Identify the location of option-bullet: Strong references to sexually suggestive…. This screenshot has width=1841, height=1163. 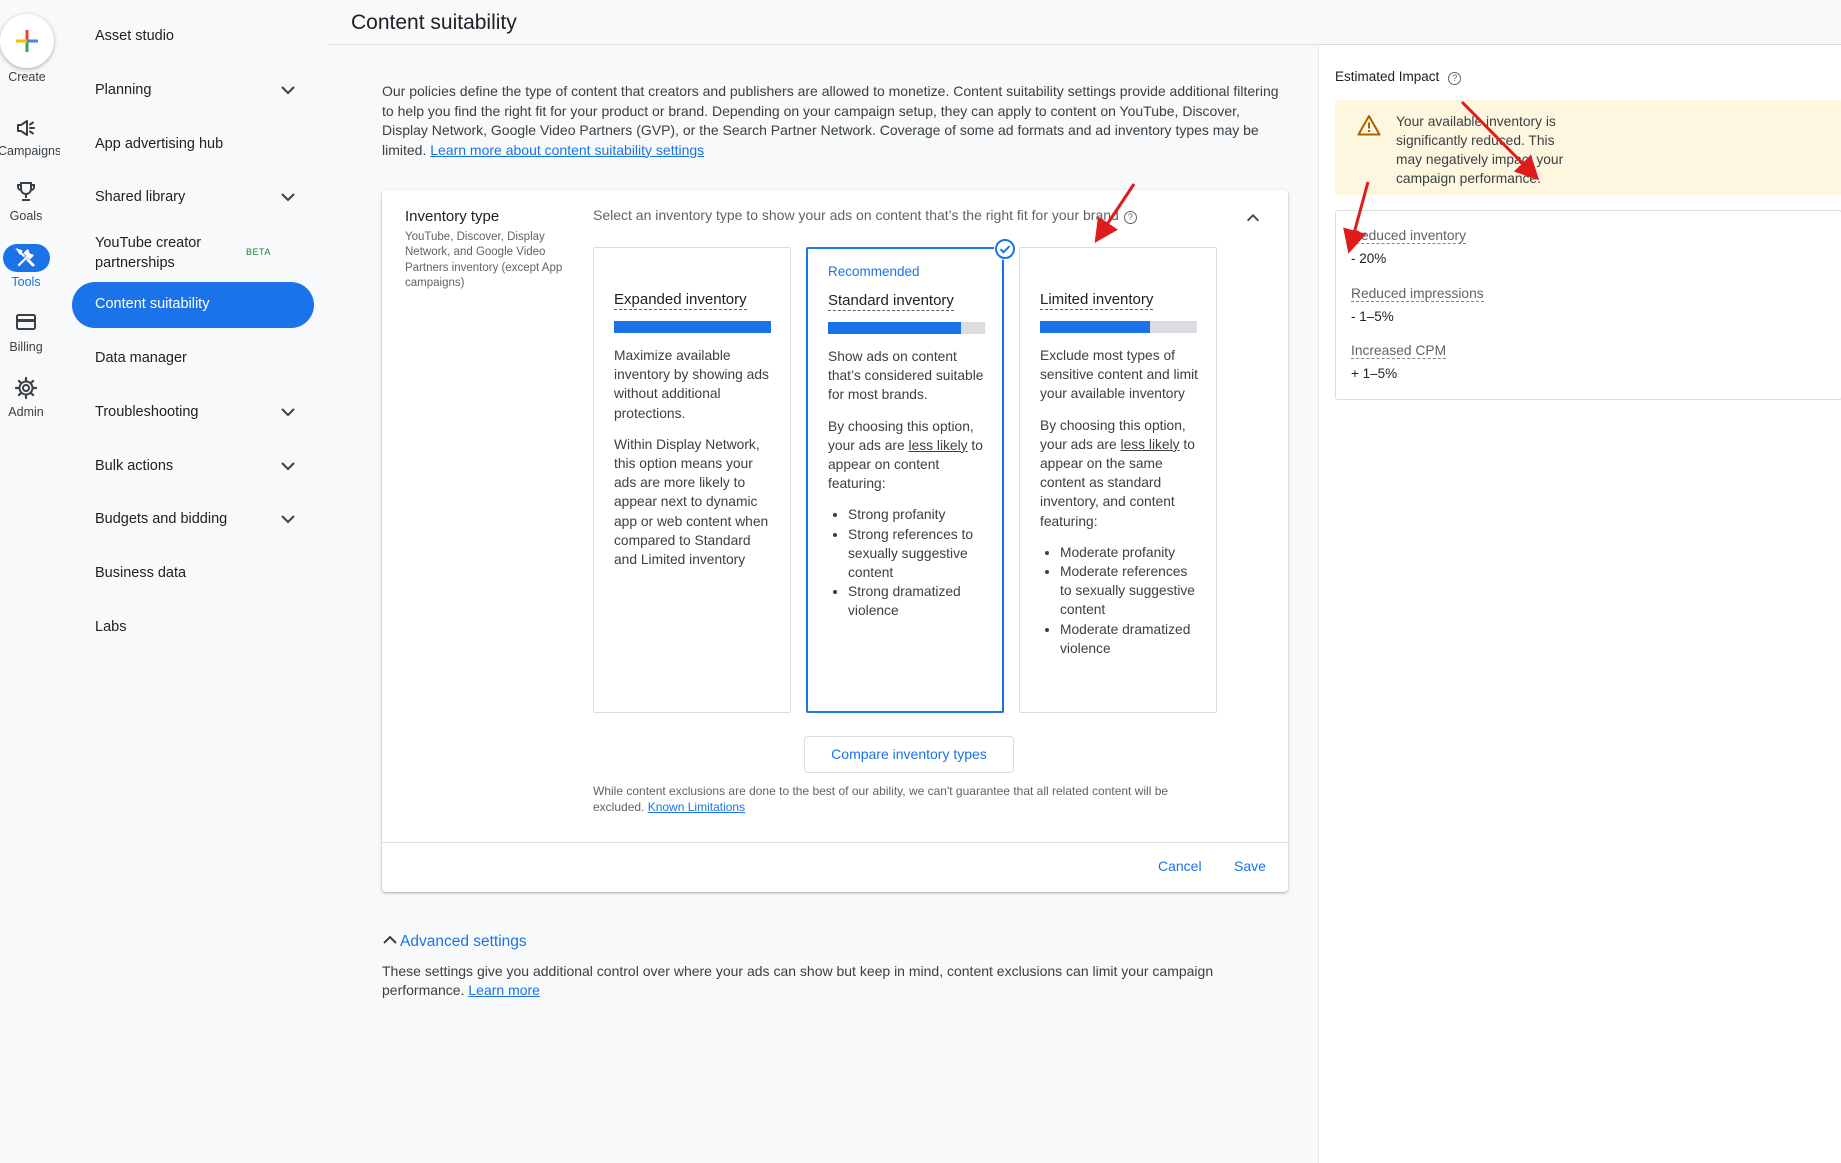
(919, 554).